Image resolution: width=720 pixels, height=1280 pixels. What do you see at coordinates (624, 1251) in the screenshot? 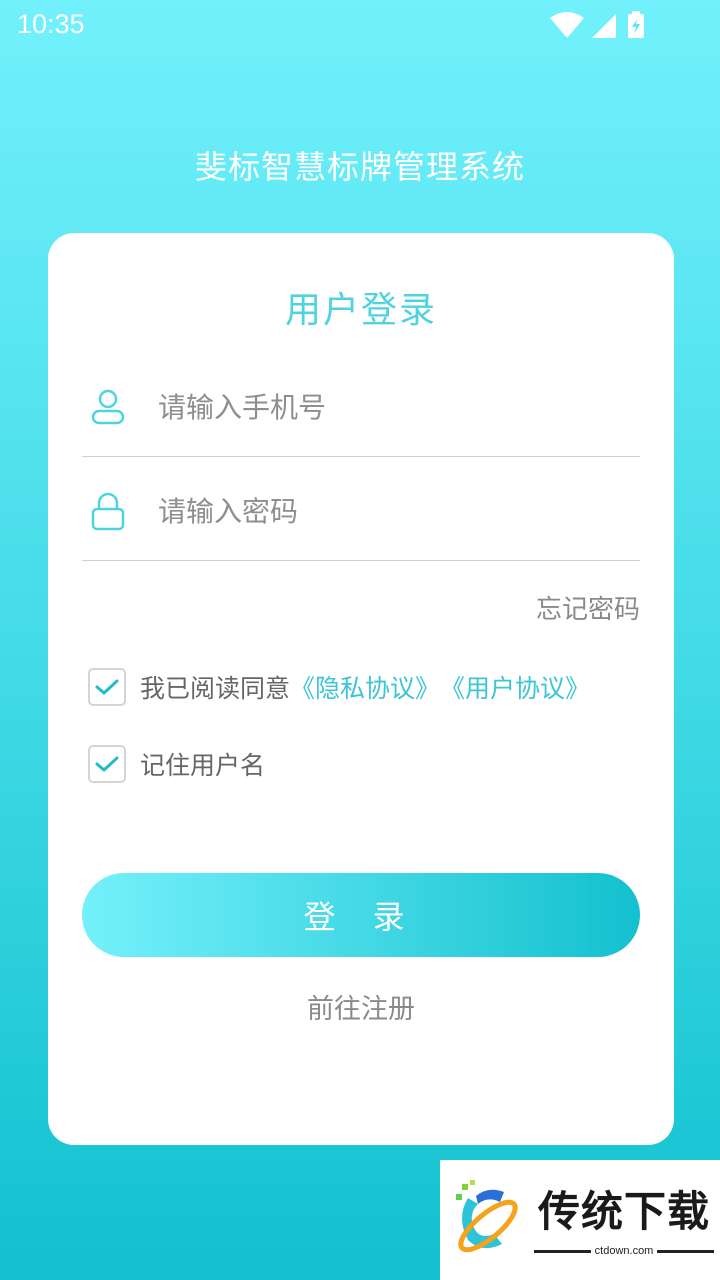
I see `watermark-url: ctdown.com` at bounding box center [624, 1251].